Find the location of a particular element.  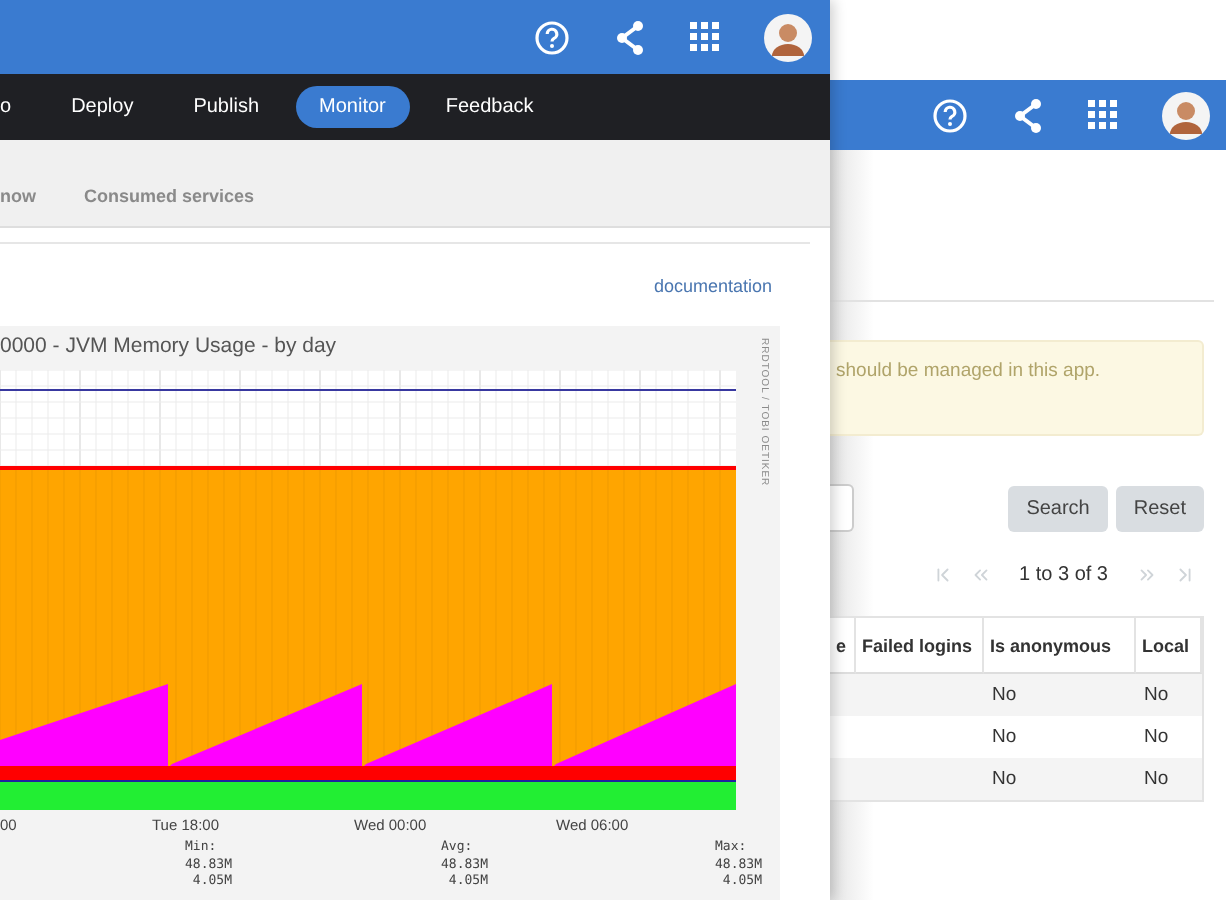

notice-message: should be managed in this app. is located at coordinates (1017, 388).